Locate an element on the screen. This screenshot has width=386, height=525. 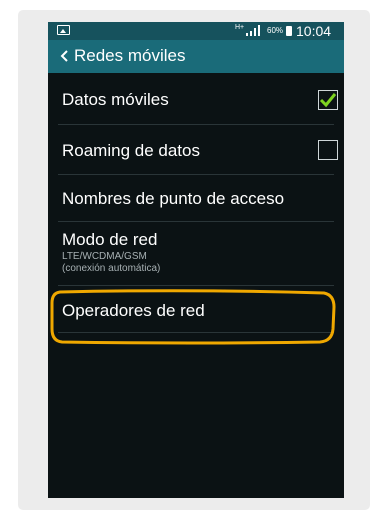
access-point-names-row: Nombres de punto de acceso is located at coordinates (196, 198).